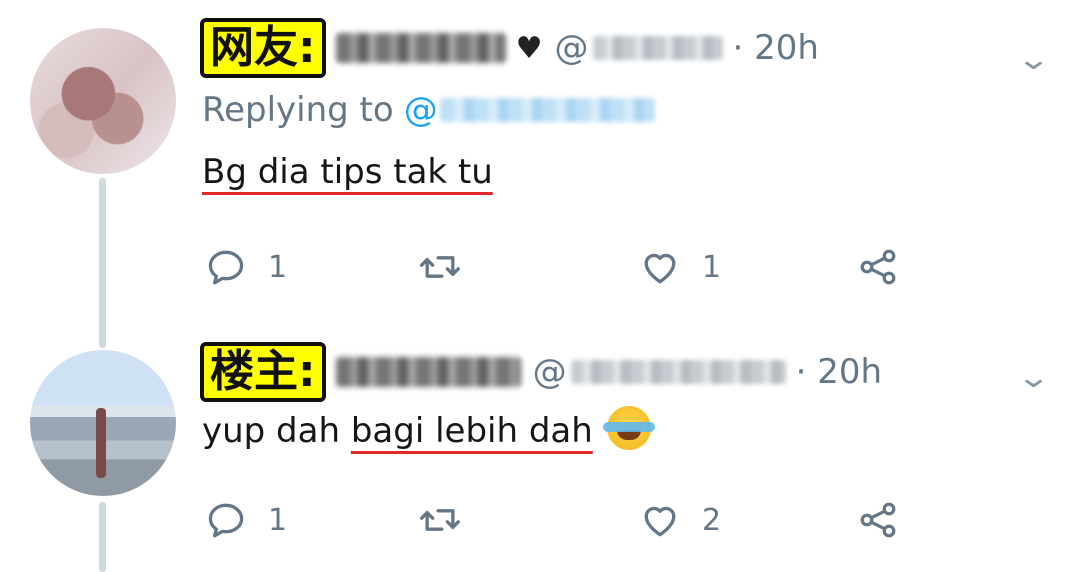  Describe the element at coordinates (560, 270) in the screenshot. I see `tweet-actions: 1 1` at that location.